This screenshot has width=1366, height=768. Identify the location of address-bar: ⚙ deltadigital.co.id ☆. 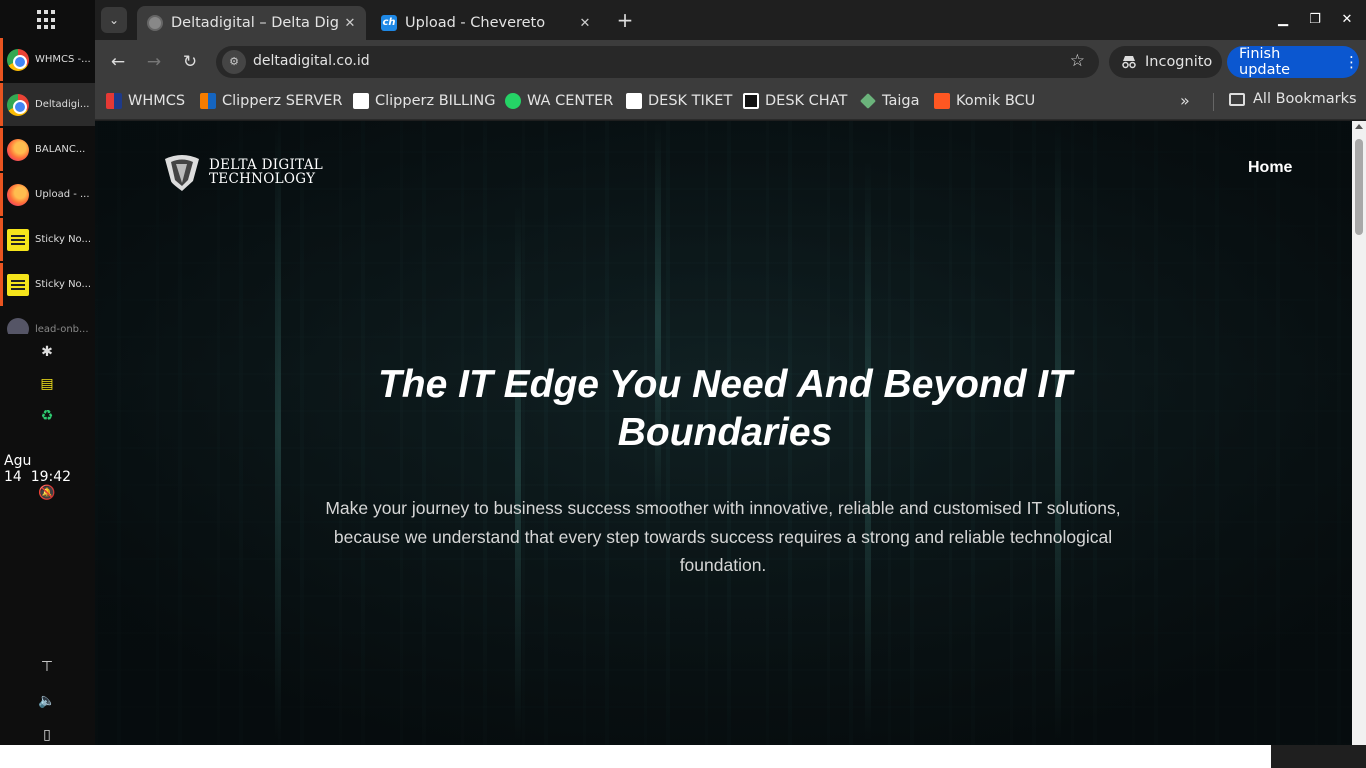
(657, 62).